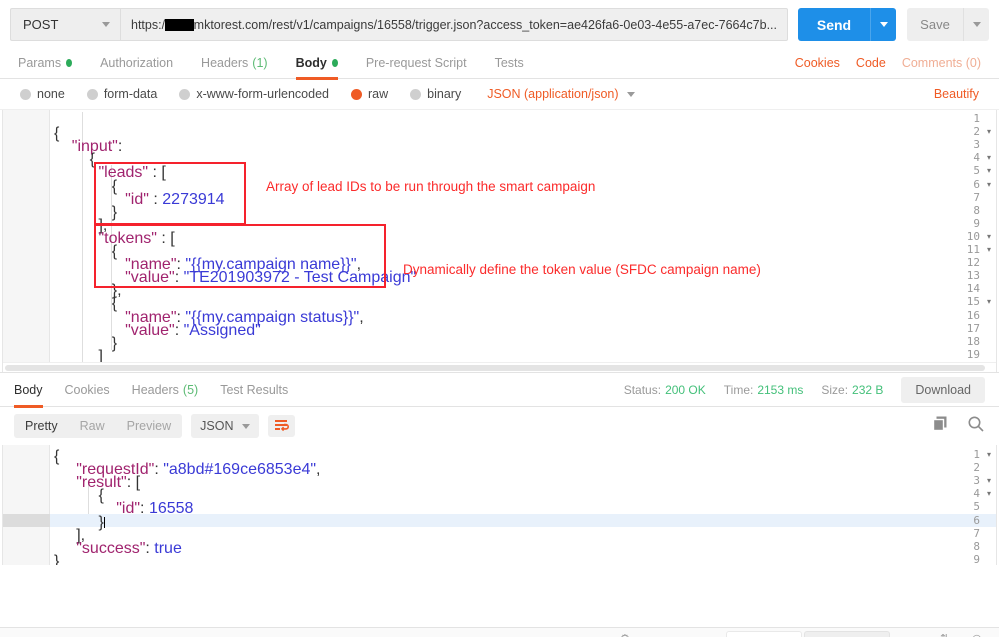  Describe the element at coordinates (780, 389) in the screenshot. I see `time-value: 2153 ms` at that location.